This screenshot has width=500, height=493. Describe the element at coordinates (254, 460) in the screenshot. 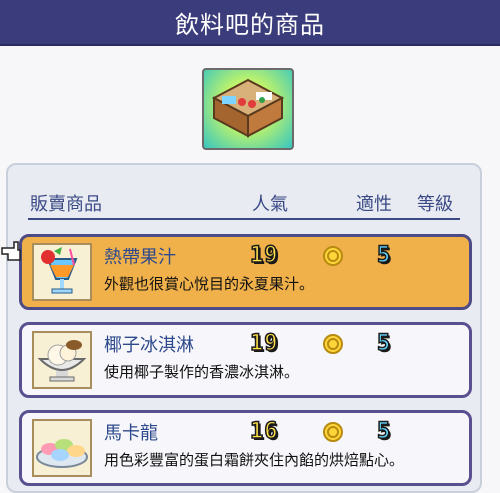

I see `product-description: 用色彩豐富的蛋白霜餅夾住內餡的烘焙點心。` at that location.